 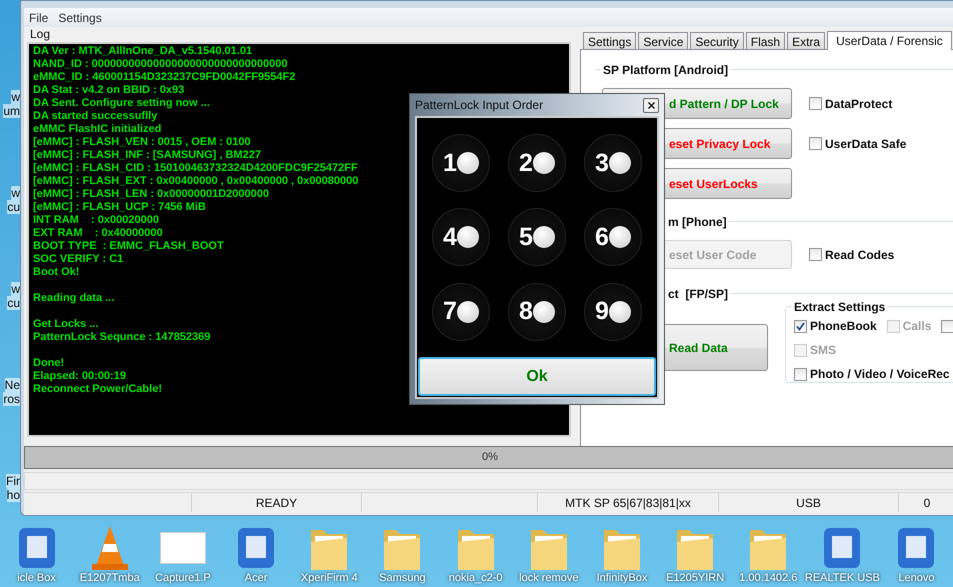 What do you see at coordinates (195, 181) in the screenshot?
I see `log-line: [eMMC] : FLASH_EXT : 0x00400000 , 0x00400000 , 0x00080000` at bounding box center [195, 181].